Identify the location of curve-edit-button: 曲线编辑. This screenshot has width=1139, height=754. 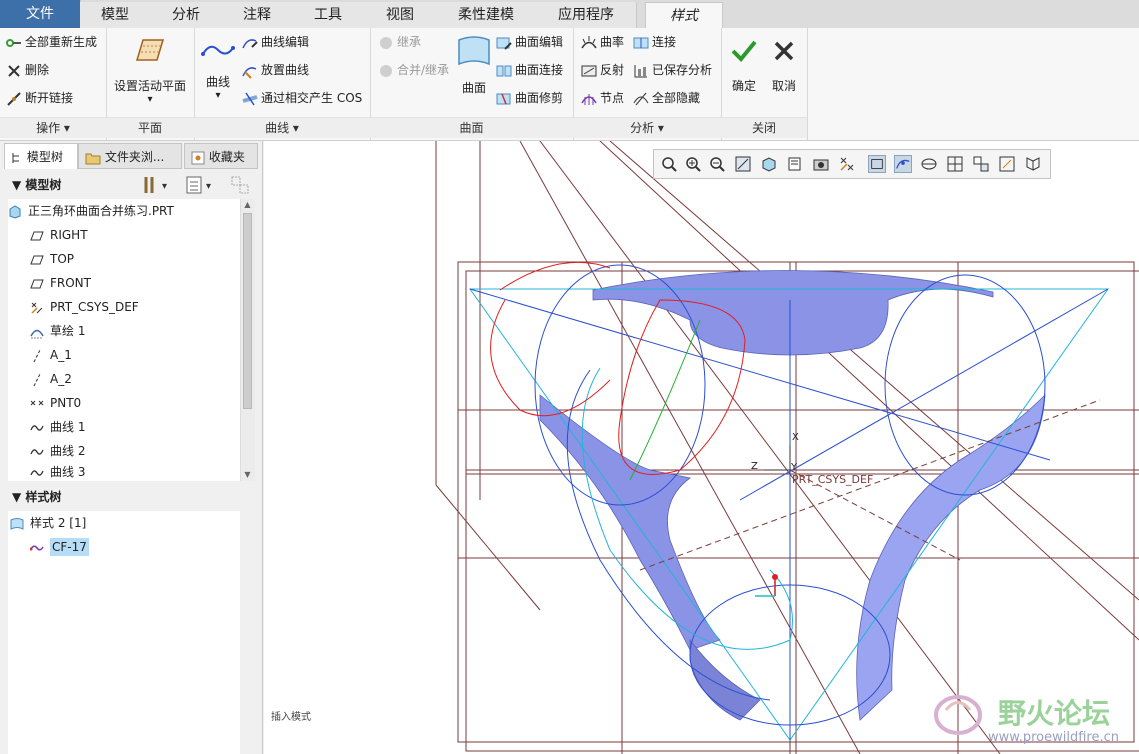
(275, 42).